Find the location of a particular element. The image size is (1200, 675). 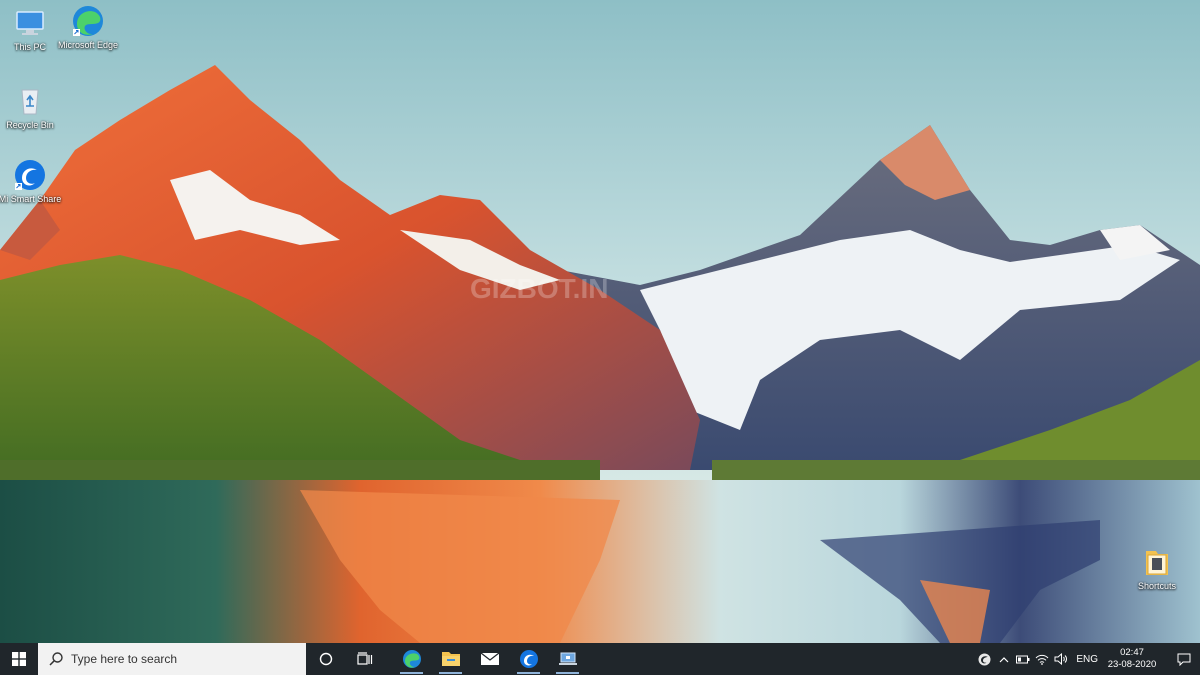

file-explorer-icon is located at coordinates (450, 659).